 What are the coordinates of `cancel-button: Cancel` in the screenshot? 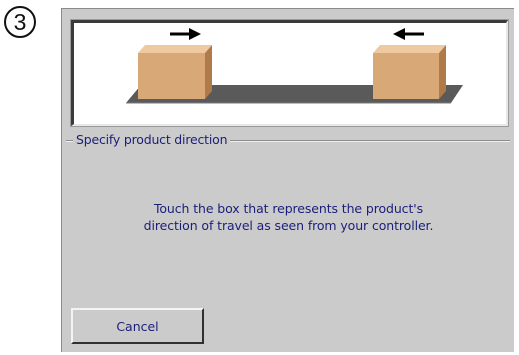 It's located at (137, 326).